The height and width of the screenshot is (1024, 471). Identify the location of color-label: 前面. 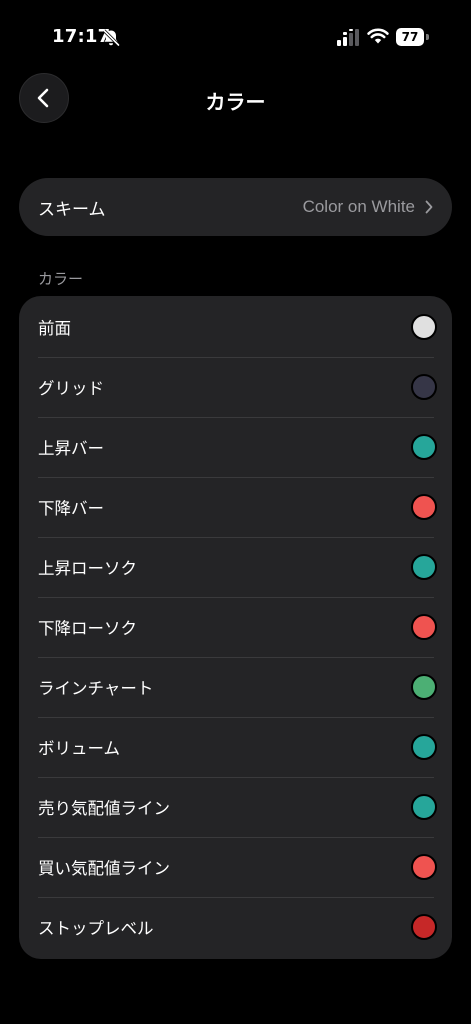
(54, 328).